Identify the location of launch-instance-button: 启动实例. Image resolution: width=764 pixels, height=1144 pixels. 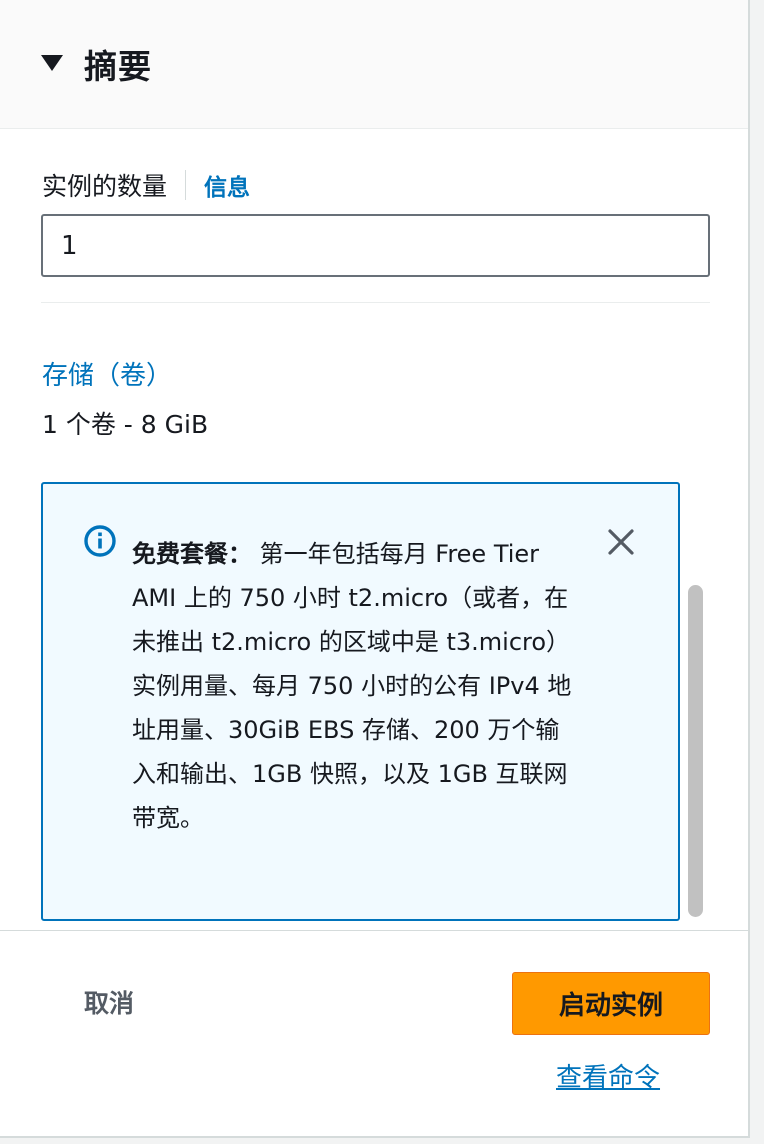
(611, 1003).